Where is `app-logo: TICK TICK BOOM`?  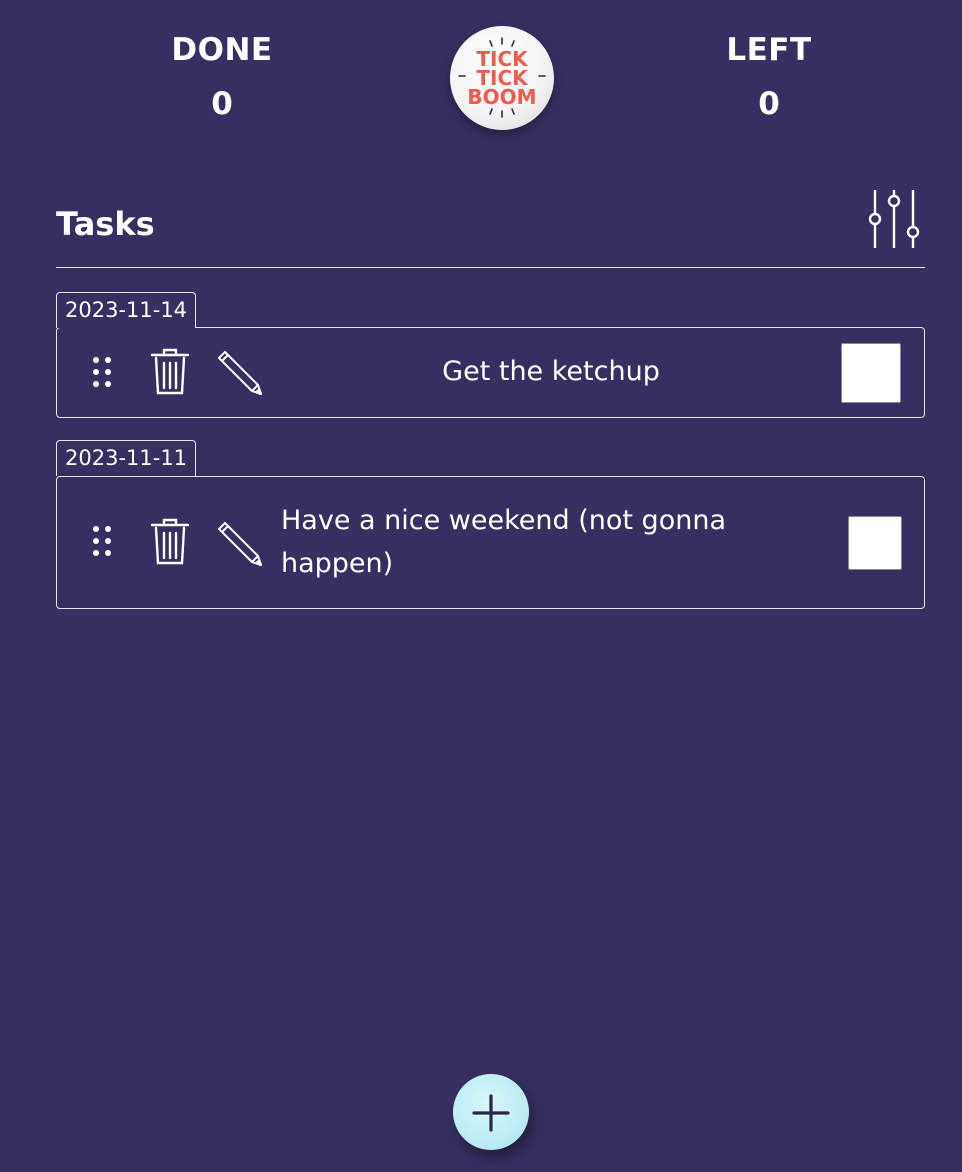
app-logo: TICK TICK BOOM is located at coordinates (502, 78).